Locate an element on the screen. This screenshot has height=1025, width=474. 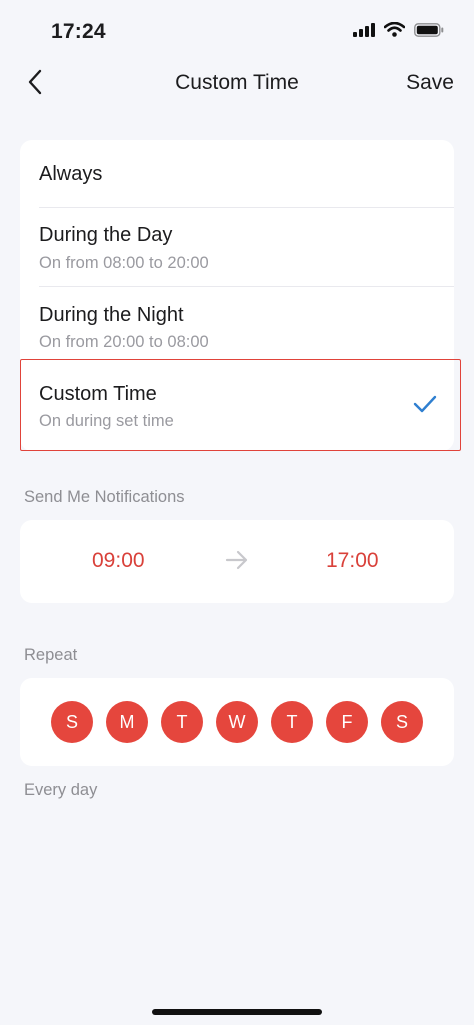
option-title: During the Day is located at coordinates (106, 235).